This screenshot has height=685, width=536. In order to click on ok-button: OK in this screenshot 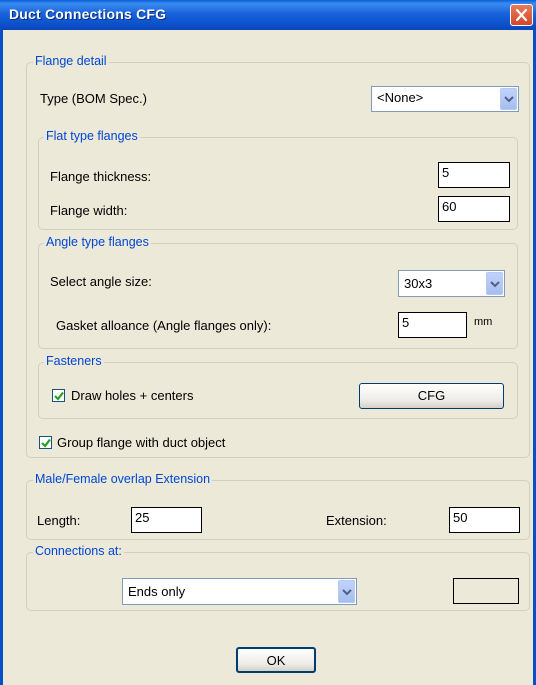, I will do `click(276, 660)`.